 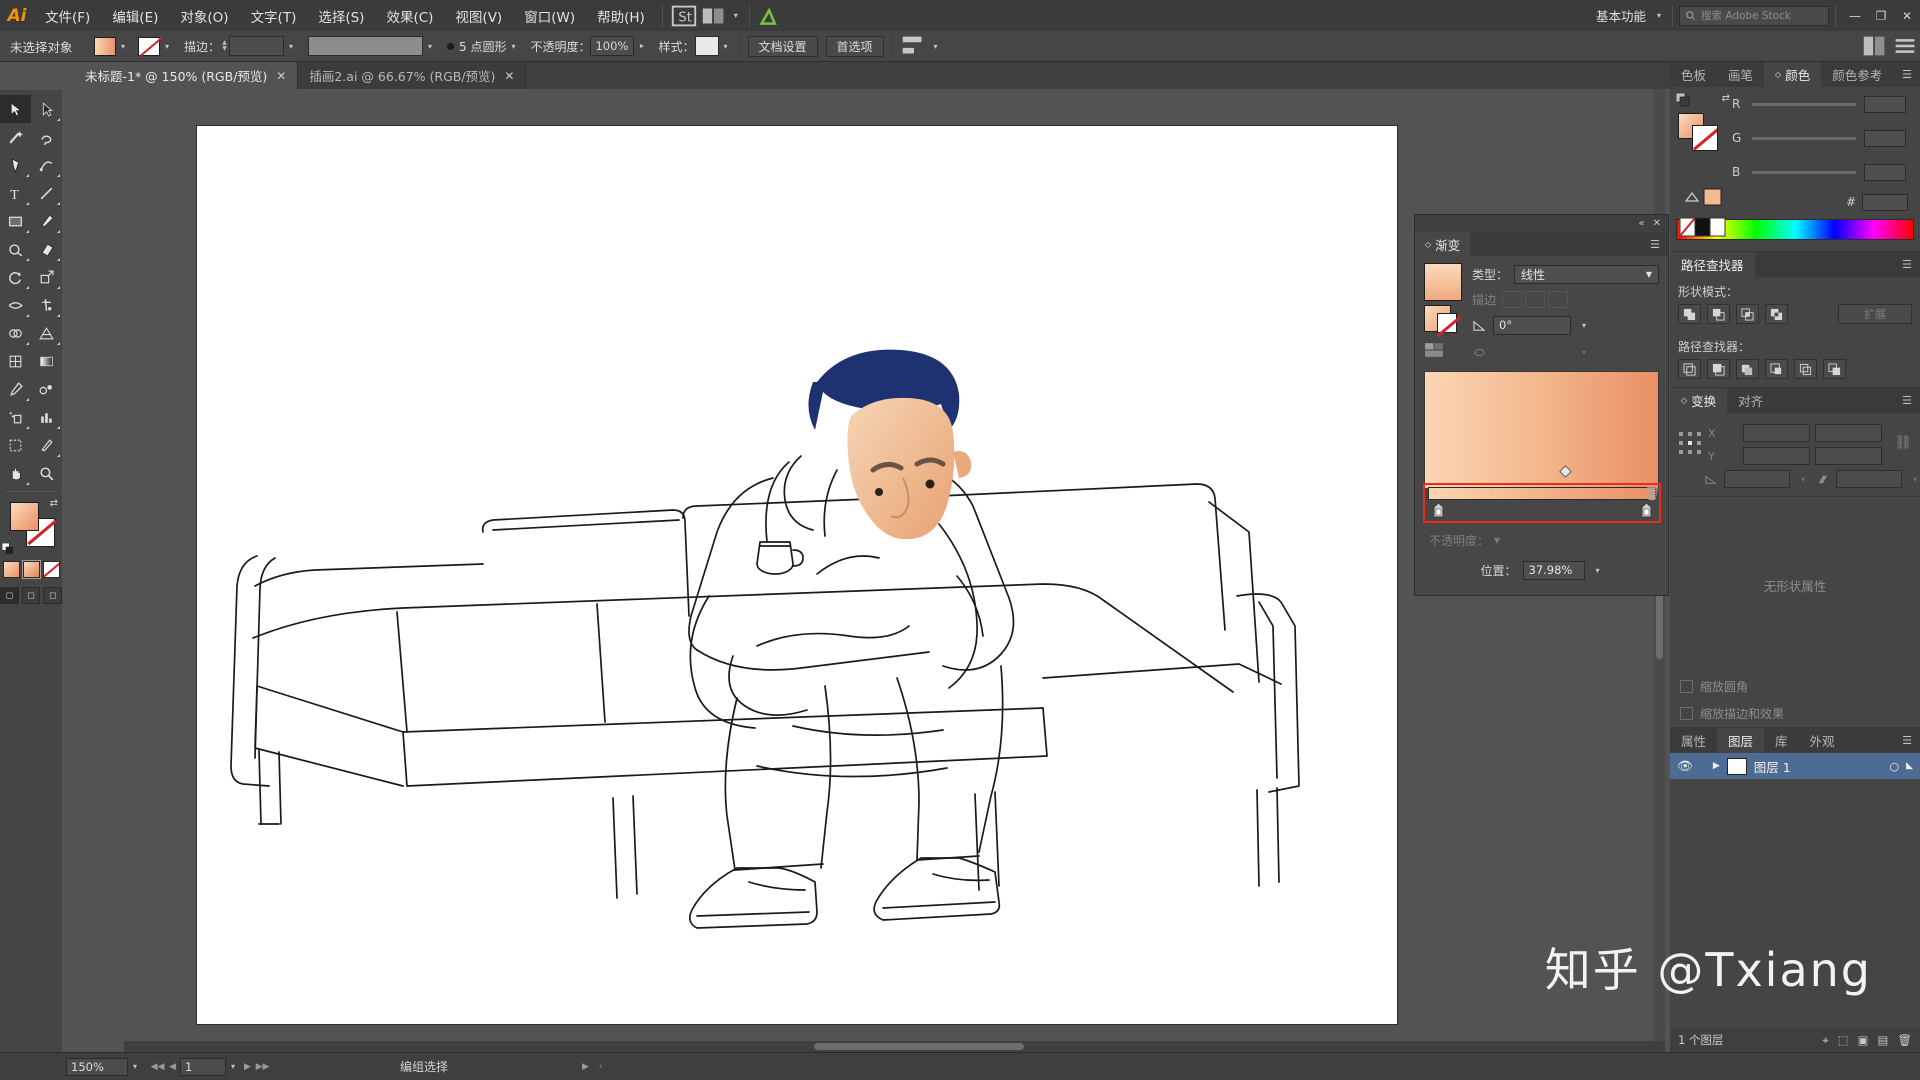 I want to click on color-fill-front-icon, so click(x=1682, y=99).